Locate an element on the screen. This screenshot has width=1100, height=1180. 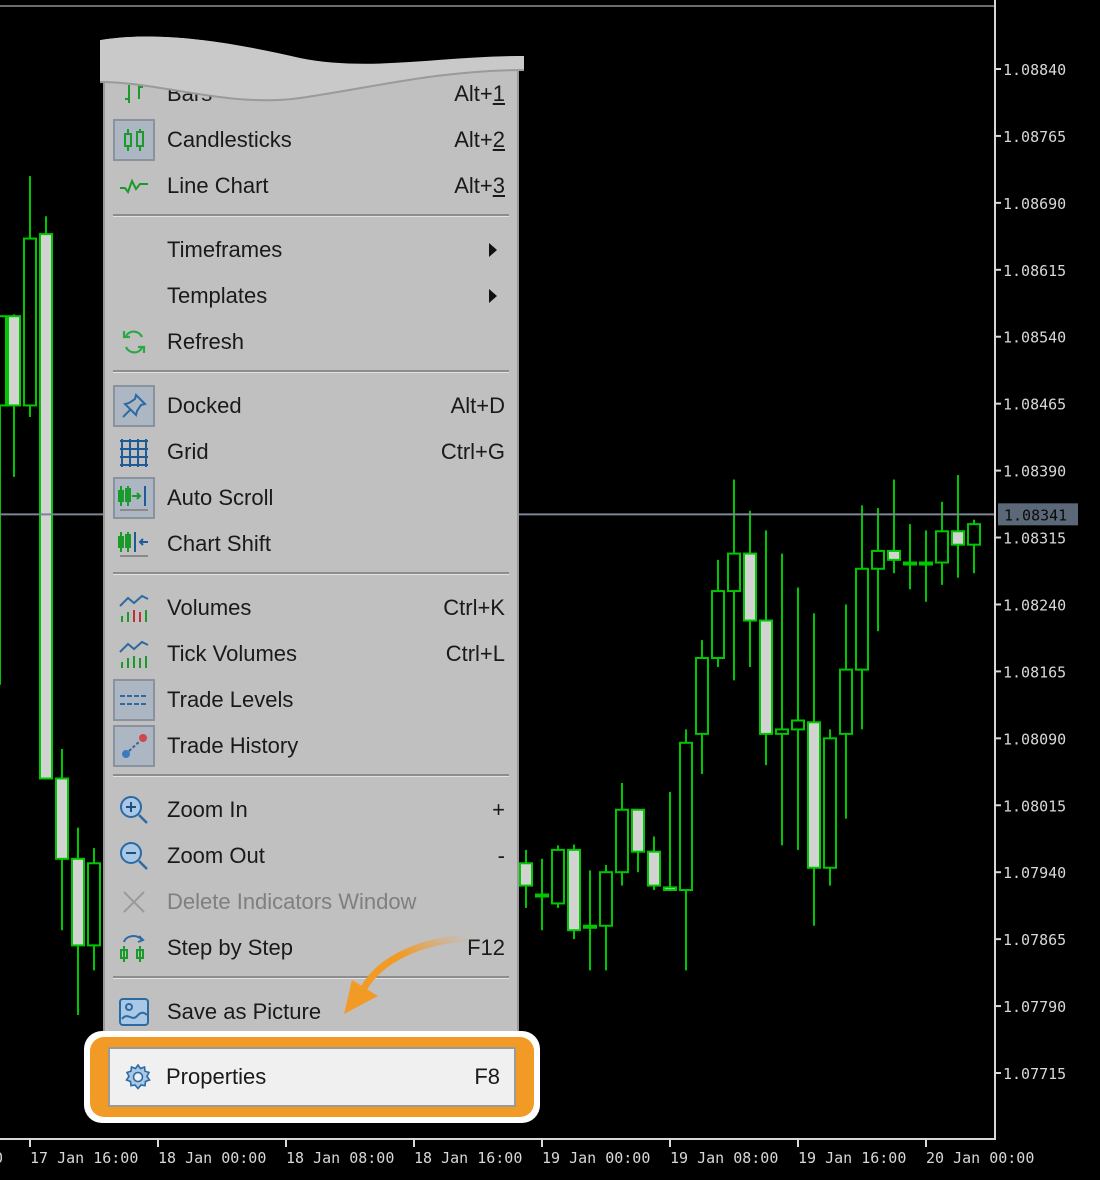
y-tick-label: 1.08165 is located at coordinates (1034, 672).